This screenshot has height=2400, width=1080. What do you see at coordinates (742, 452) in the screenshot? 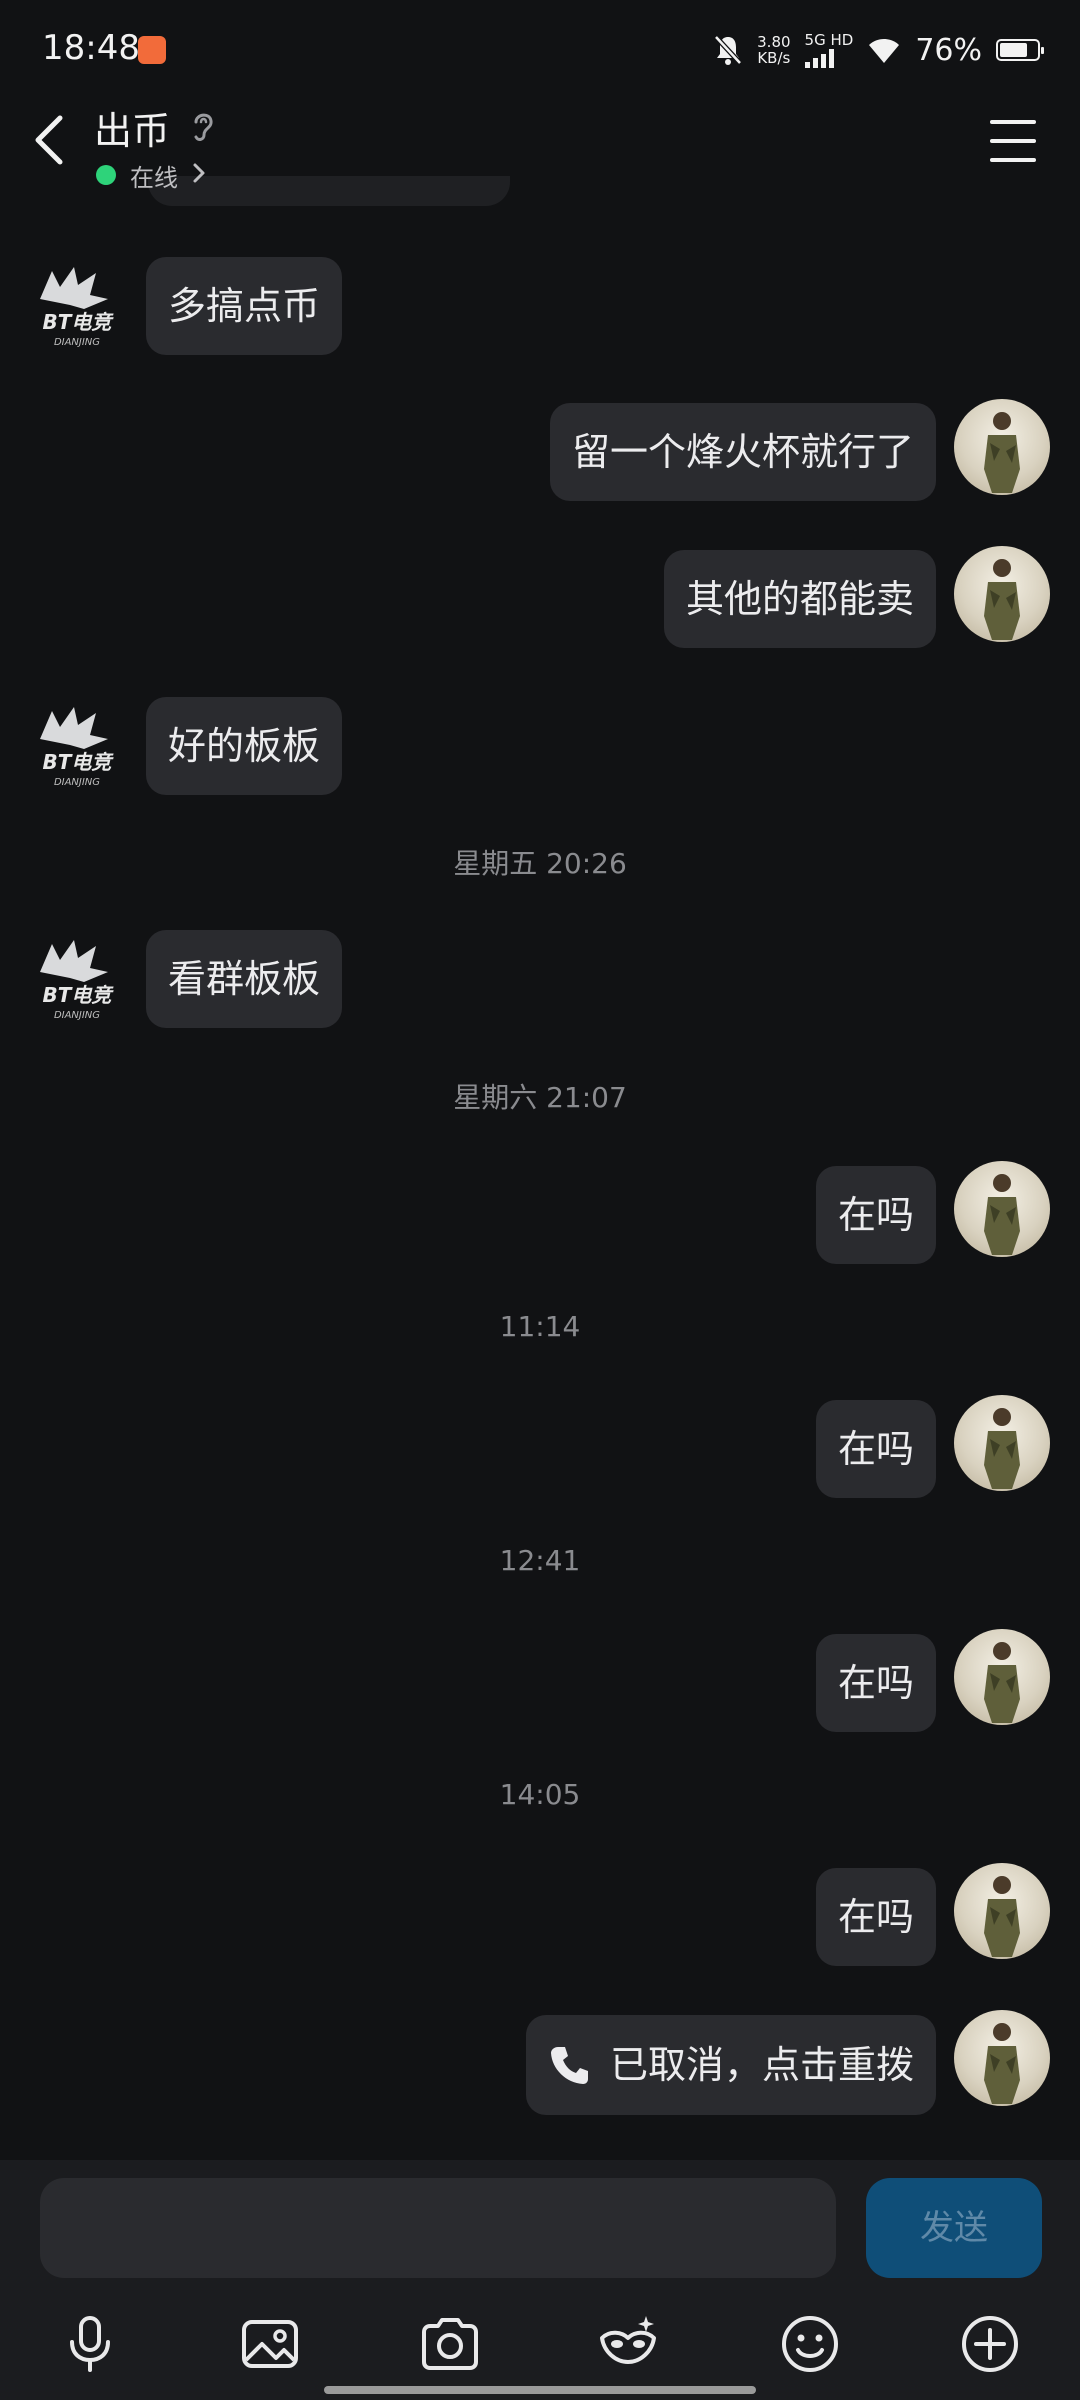
I see `message-bubble: 留一个烽火杯就行了` at bounding box center [742, 452].